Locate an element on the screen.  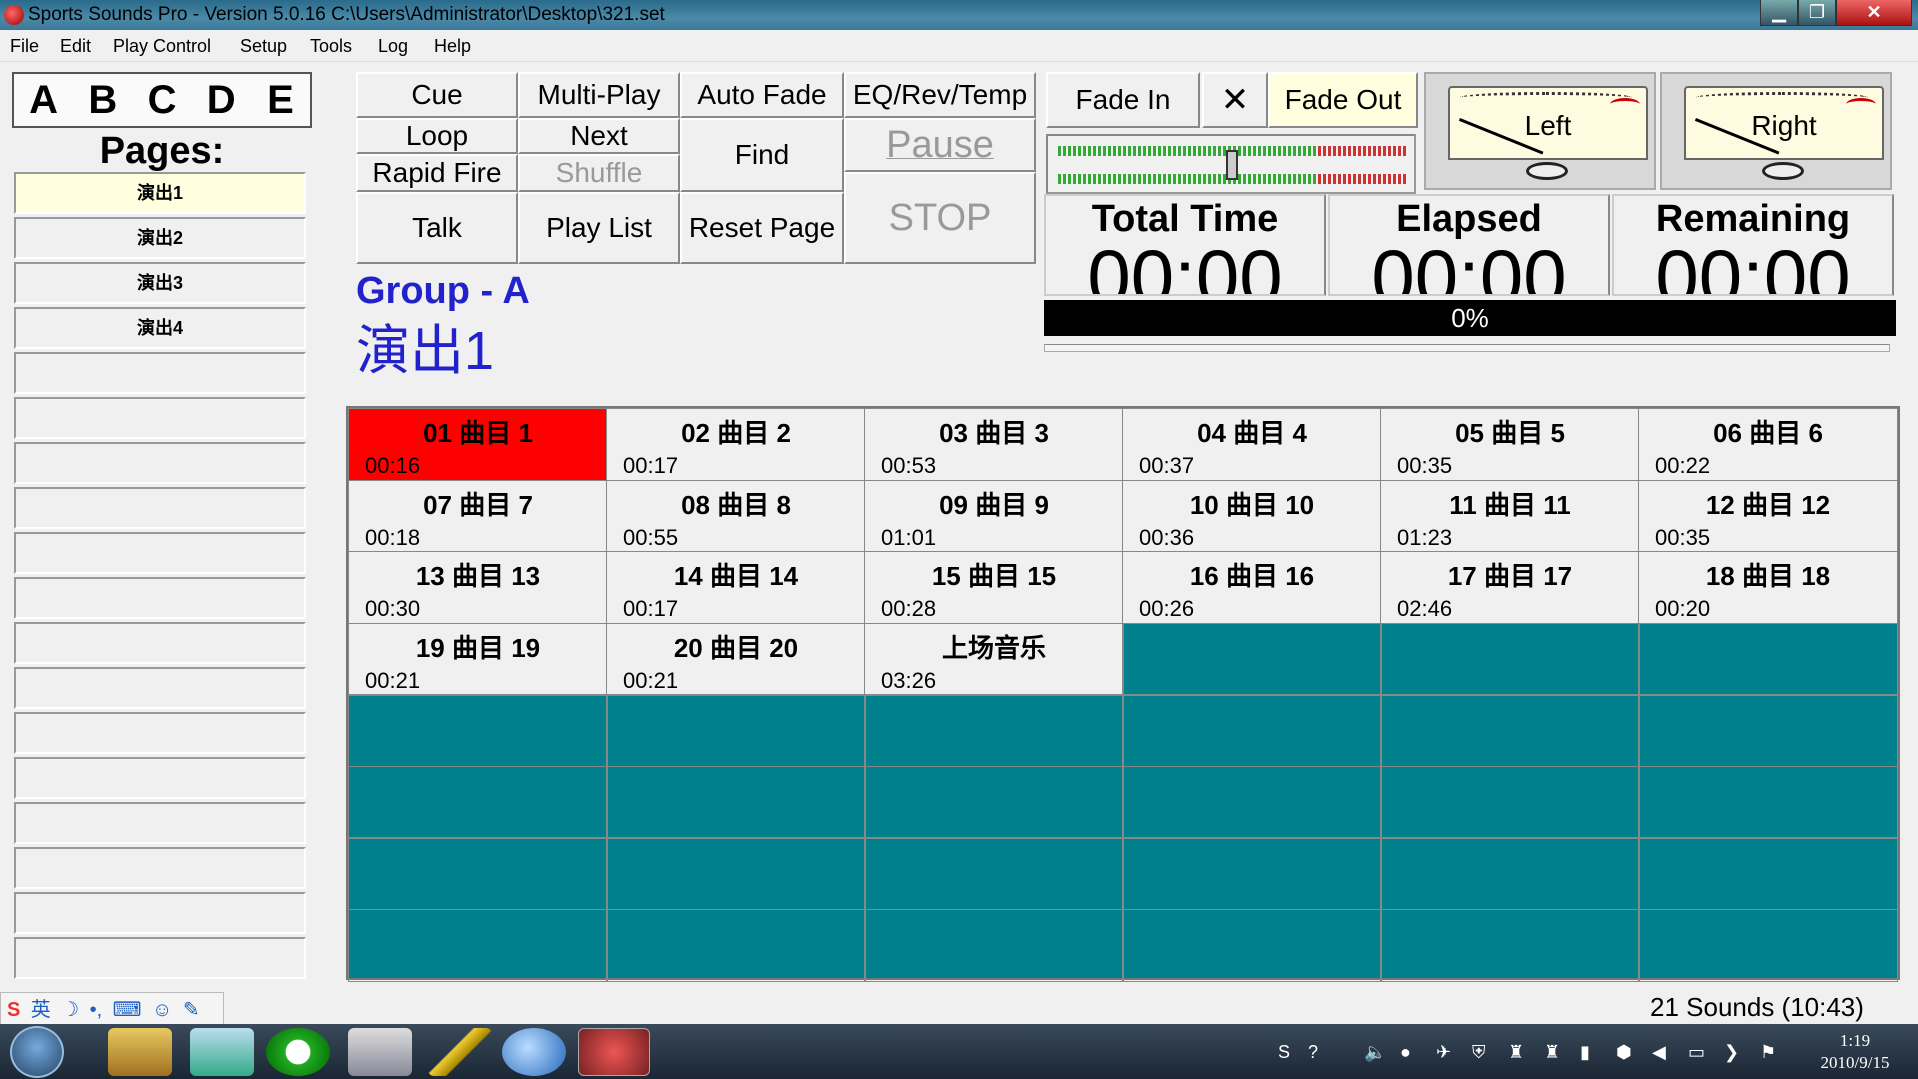
reset-page-button: Reset Page is located at coordinates (762, 228).